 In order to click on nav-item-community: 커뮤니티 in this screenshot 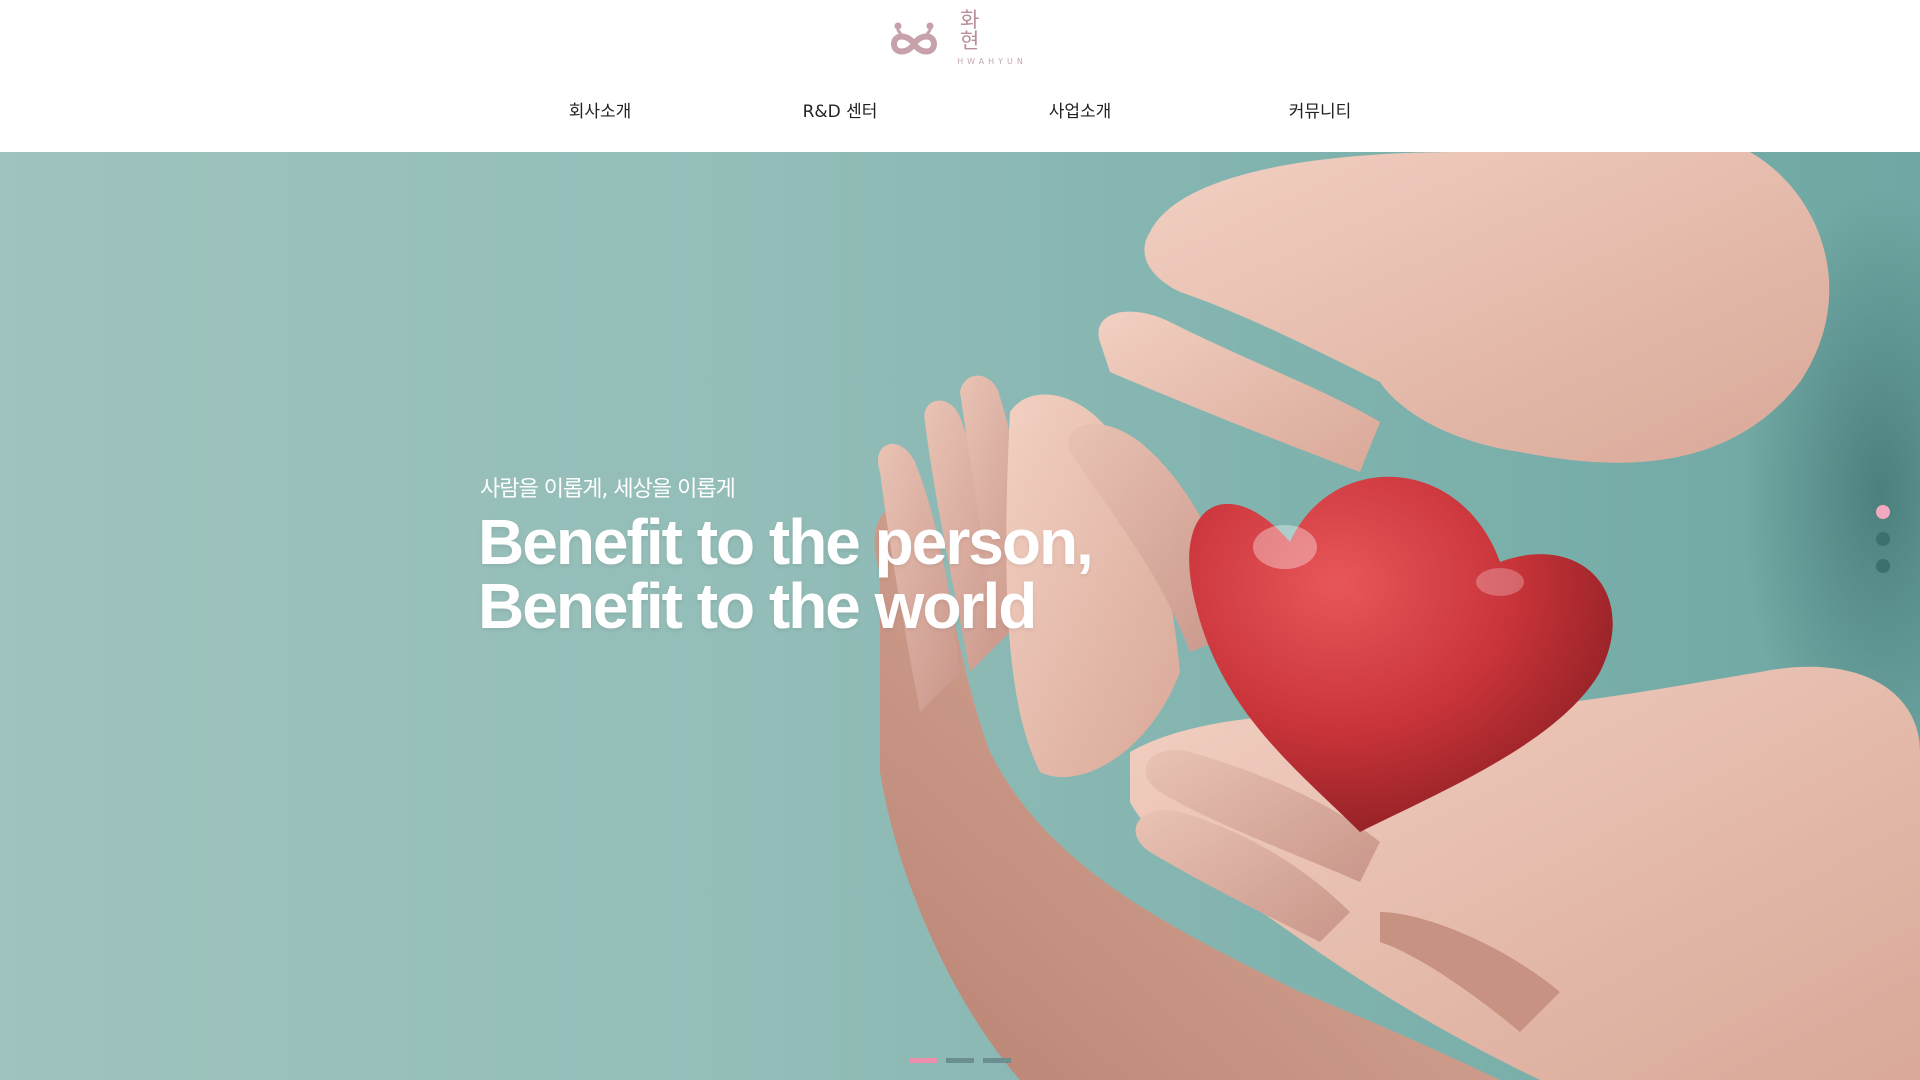, I will do `click(1320, 109)`.